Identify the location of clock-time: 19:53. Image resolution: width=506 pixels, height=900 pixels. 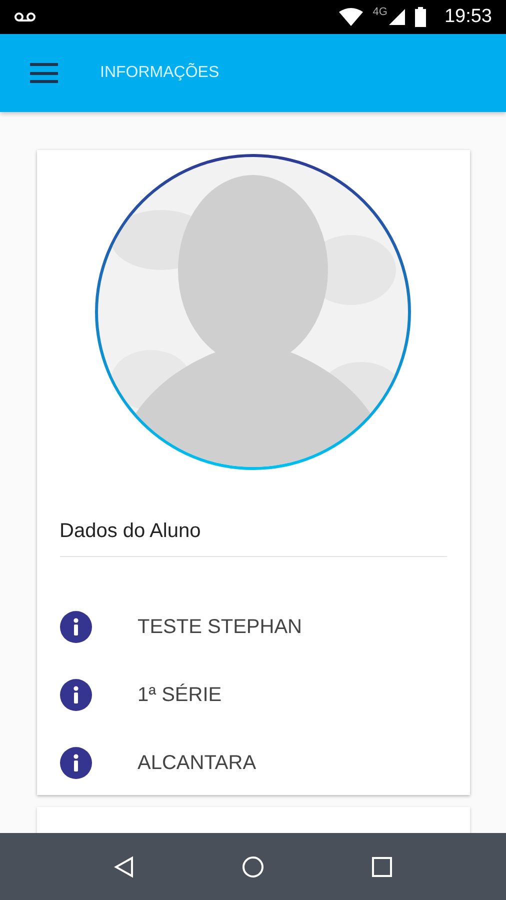
(468, 17).